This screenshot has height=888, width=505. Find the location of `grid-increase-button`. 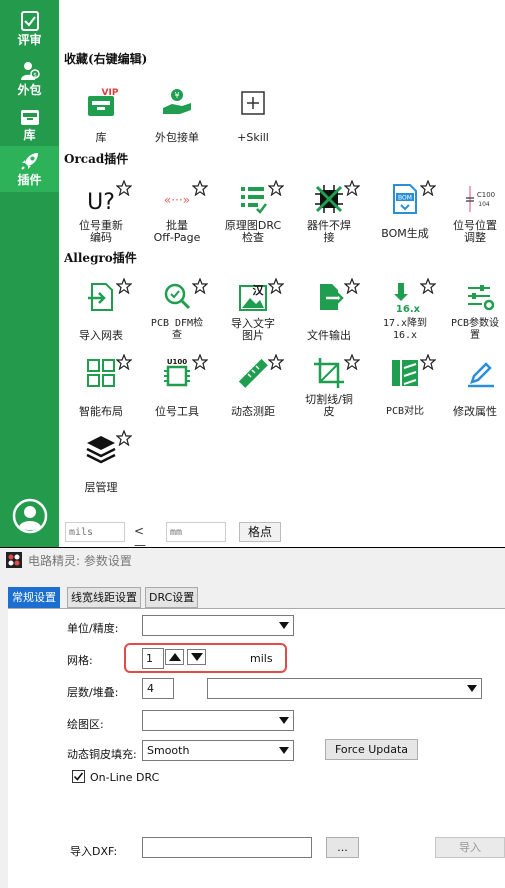

grid-increase-button is located at coordinates (174, 657).